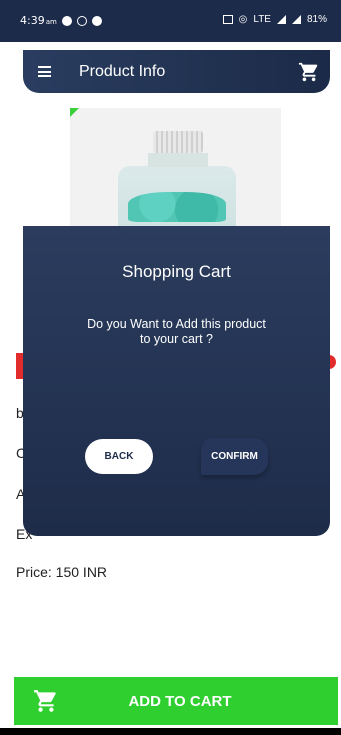 This screenshot has height=735, width=341. What do you see at coordinates (227, 19) in the screenshot?
I see `cast-icon` at bounding box center [227, 19].